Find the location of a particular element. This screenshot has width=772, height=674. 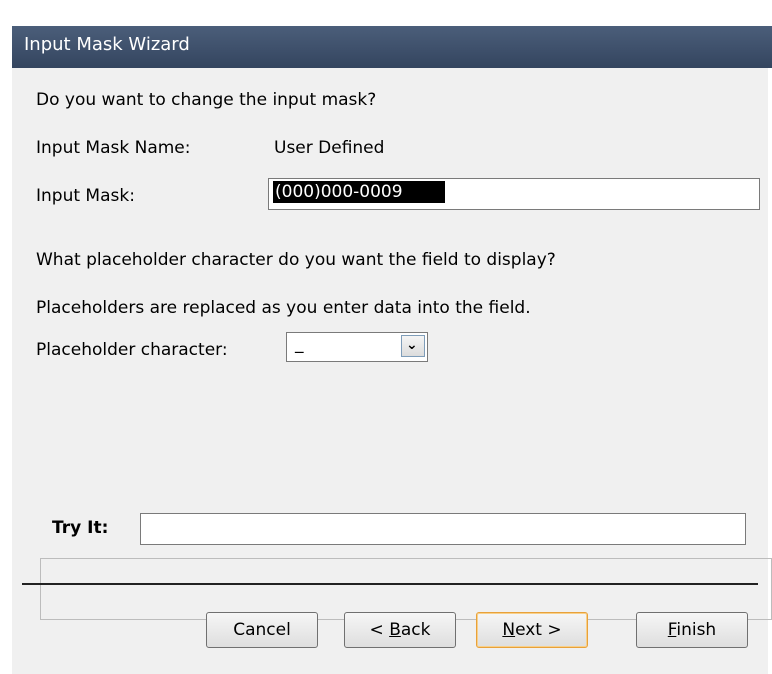

mask-name-label: Input Mask Name: is located at coordinates (113, 148).